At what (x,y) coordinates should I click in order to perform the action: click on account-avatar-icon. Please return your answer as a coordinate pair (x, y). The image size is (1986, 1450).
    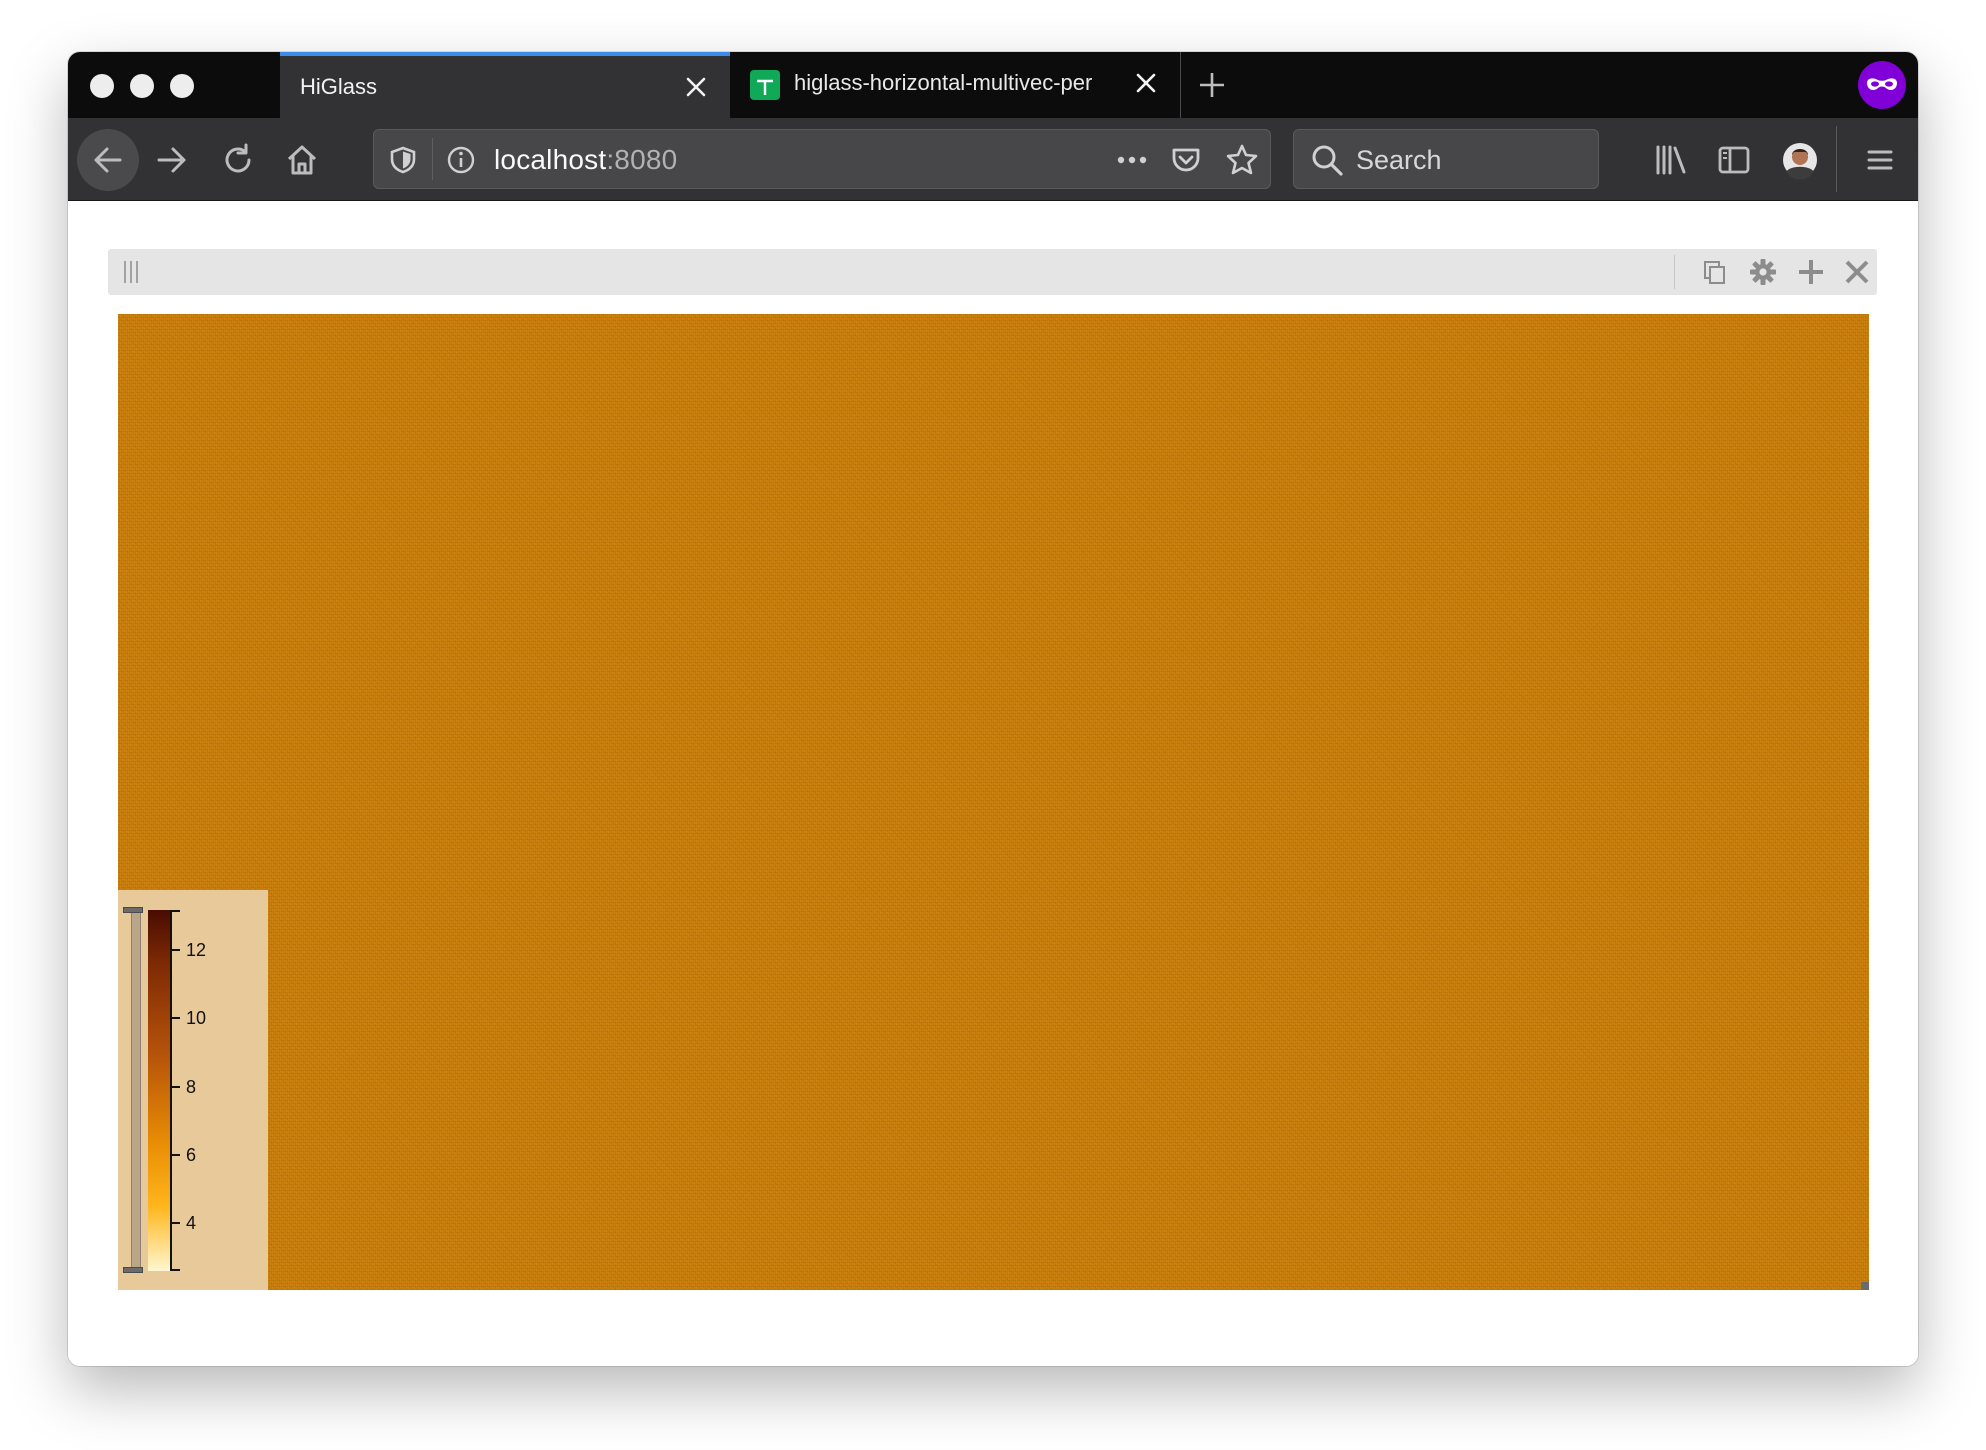
    Looking at the image, I should click on (1800, 160).